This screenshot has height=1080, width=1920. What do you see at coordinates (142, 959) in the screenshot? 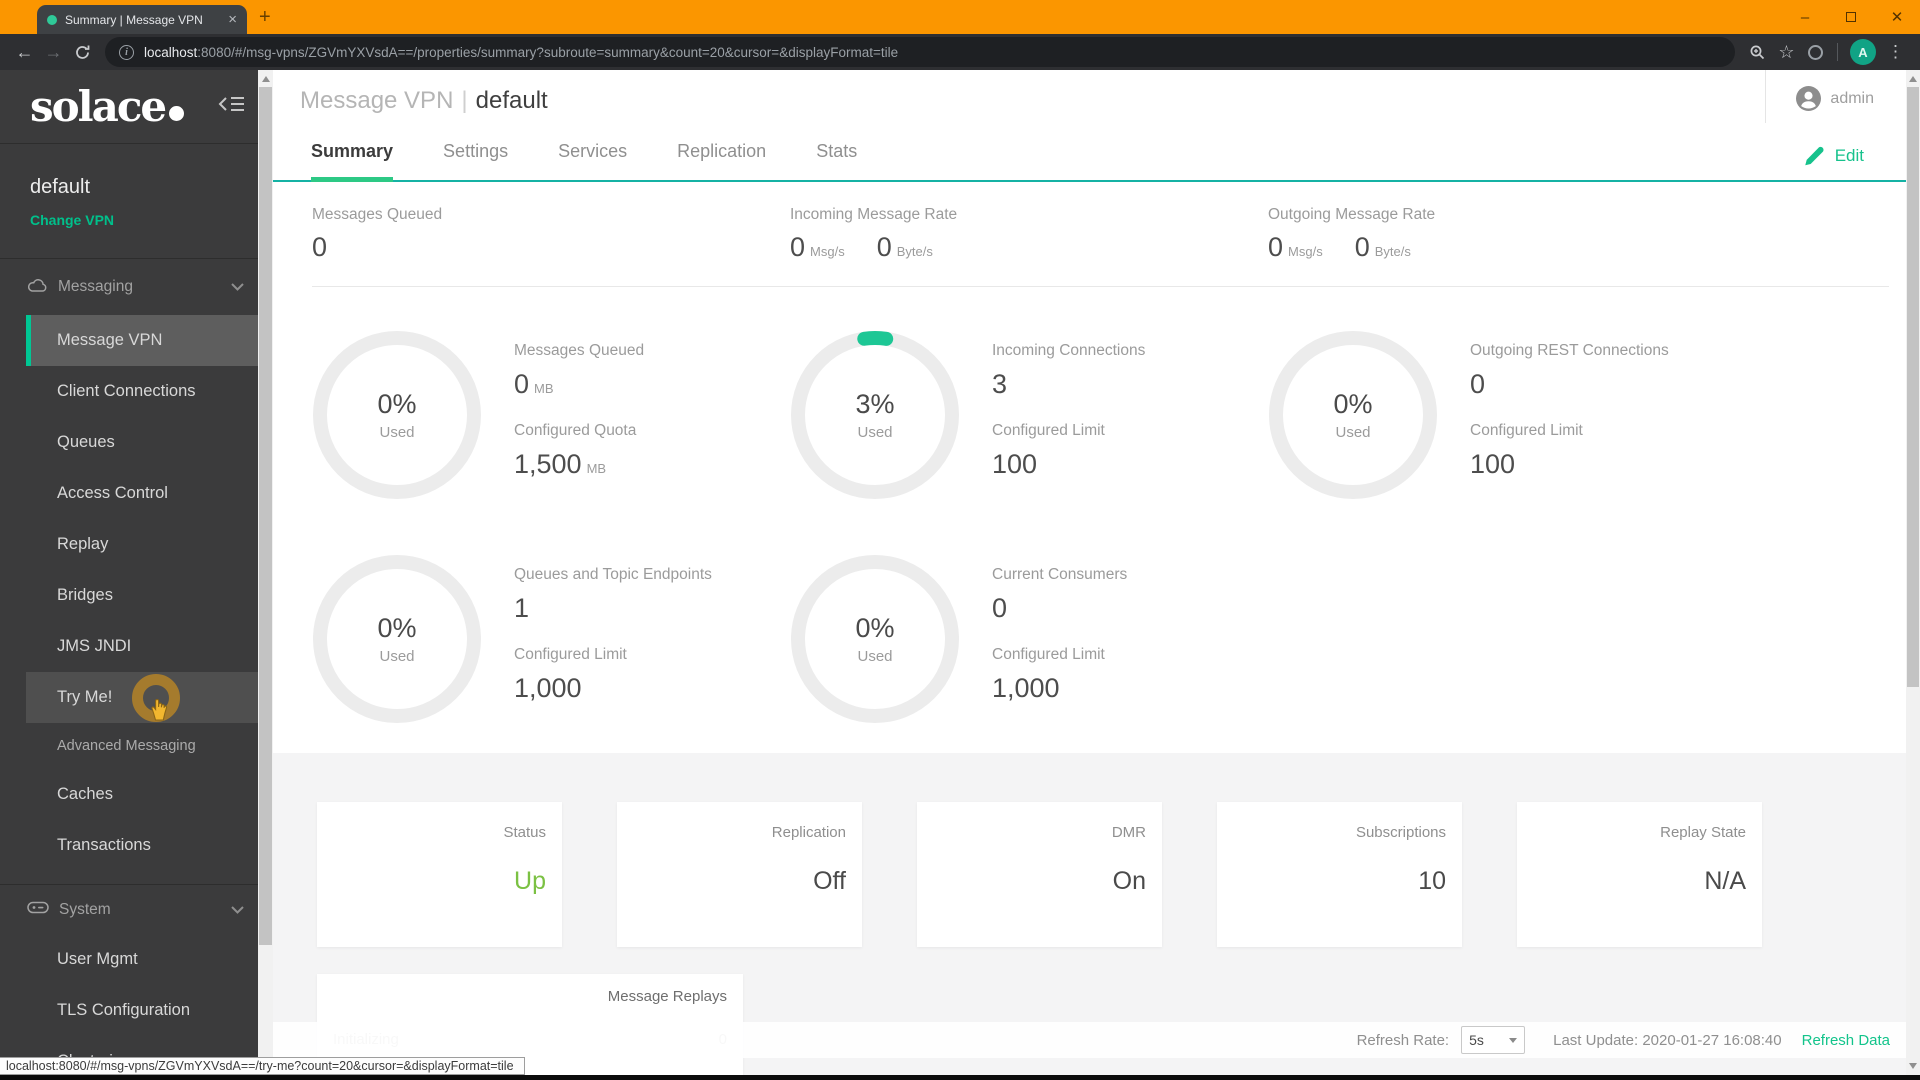
I see `sidebar-item-user-mgmt: User Mgmt` at bounding box center [142, 959].